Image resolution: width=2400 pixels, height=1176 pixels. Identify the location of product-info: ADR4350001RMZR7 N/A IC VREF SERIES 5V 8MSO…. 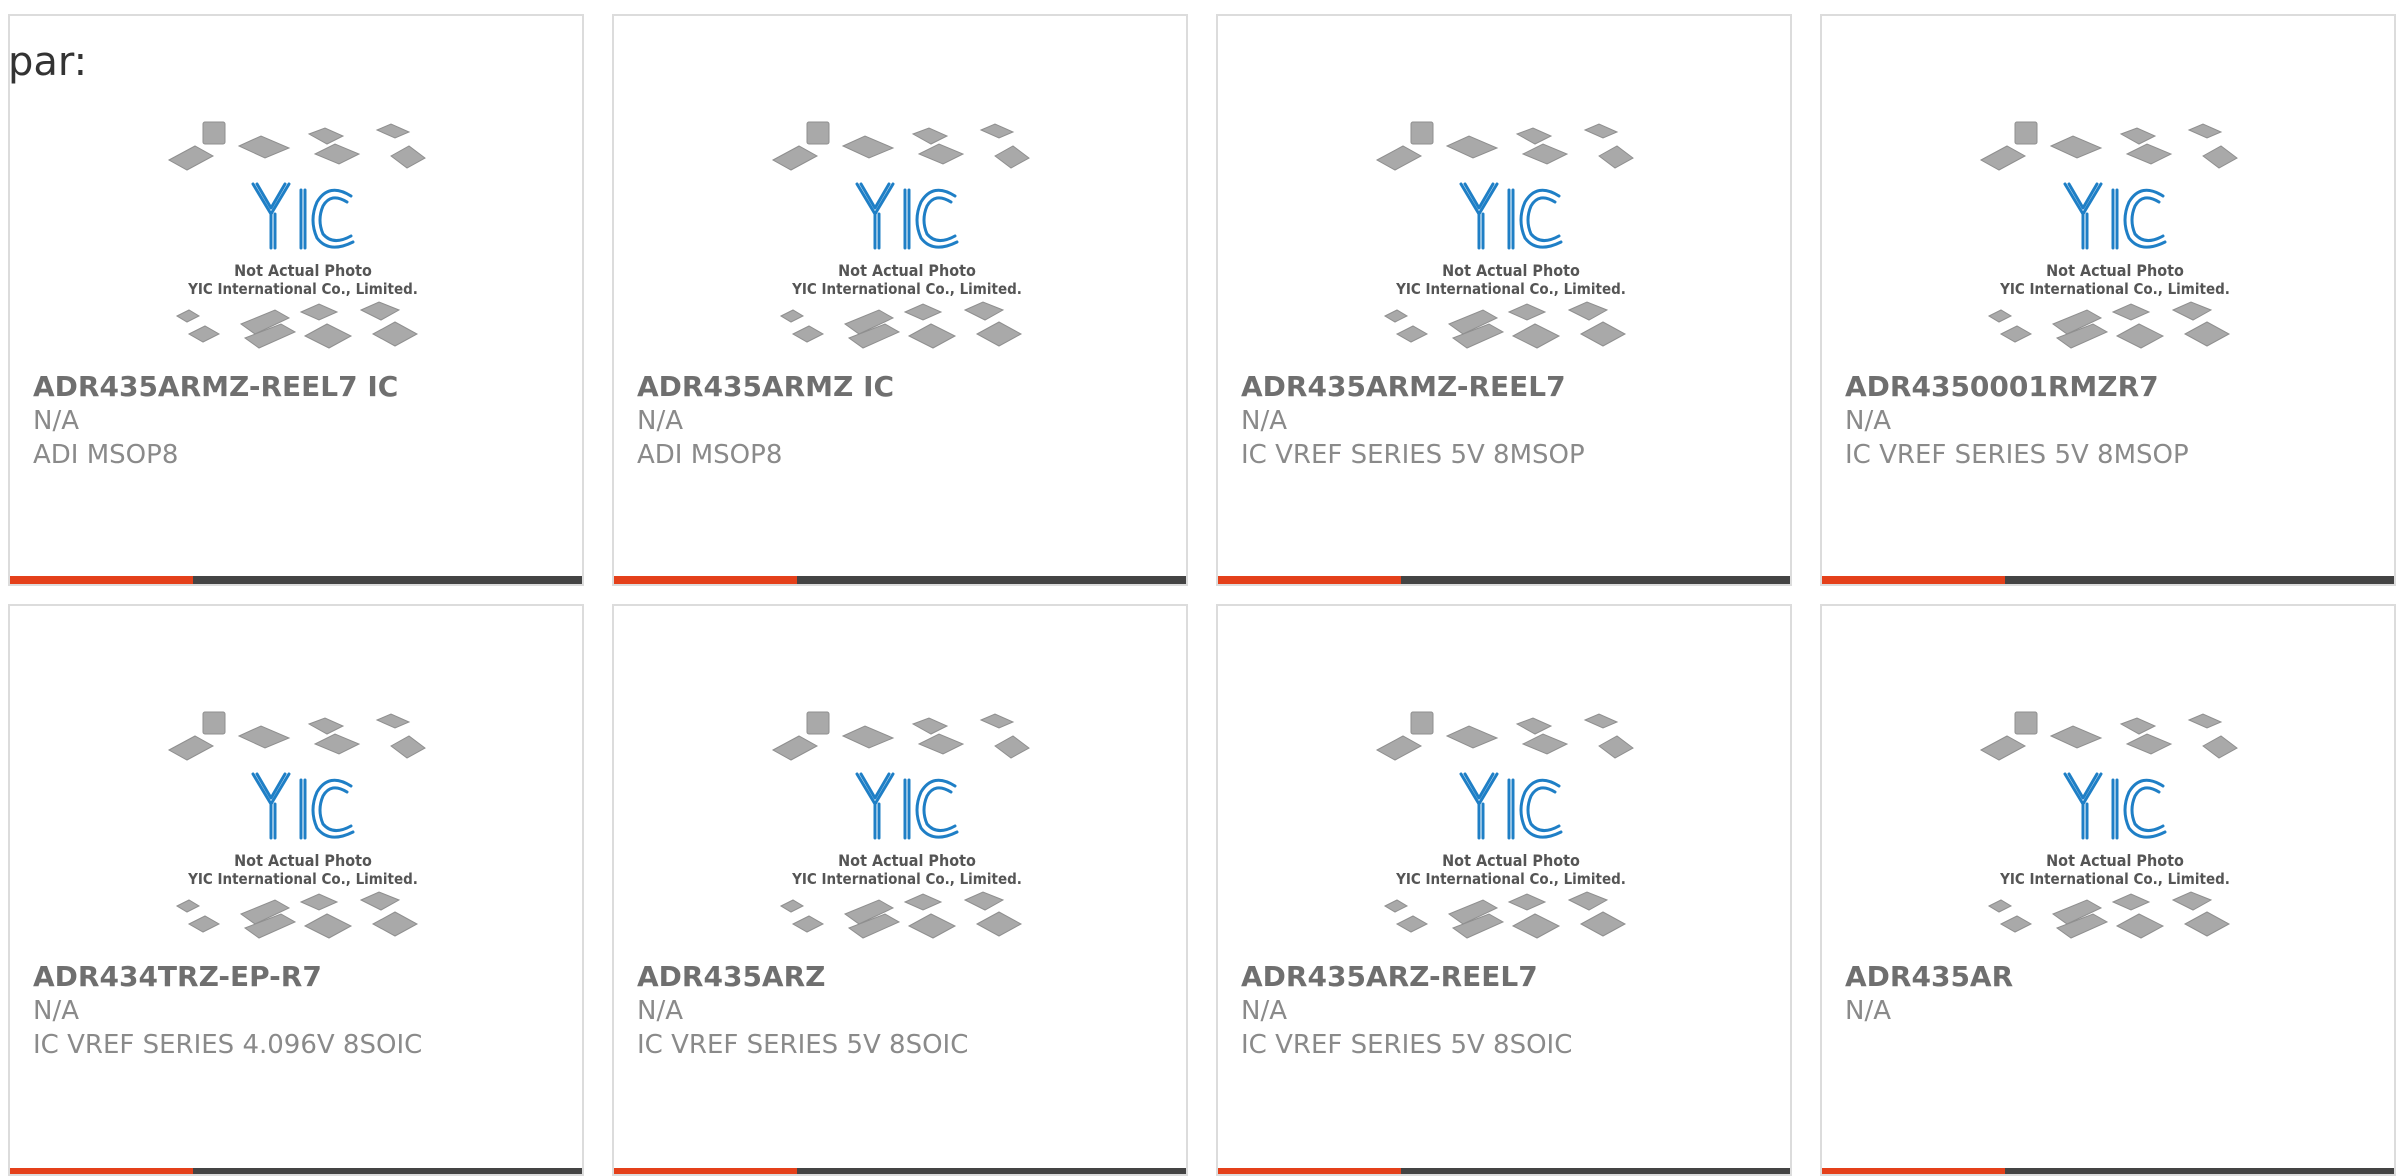
(2114, 421).